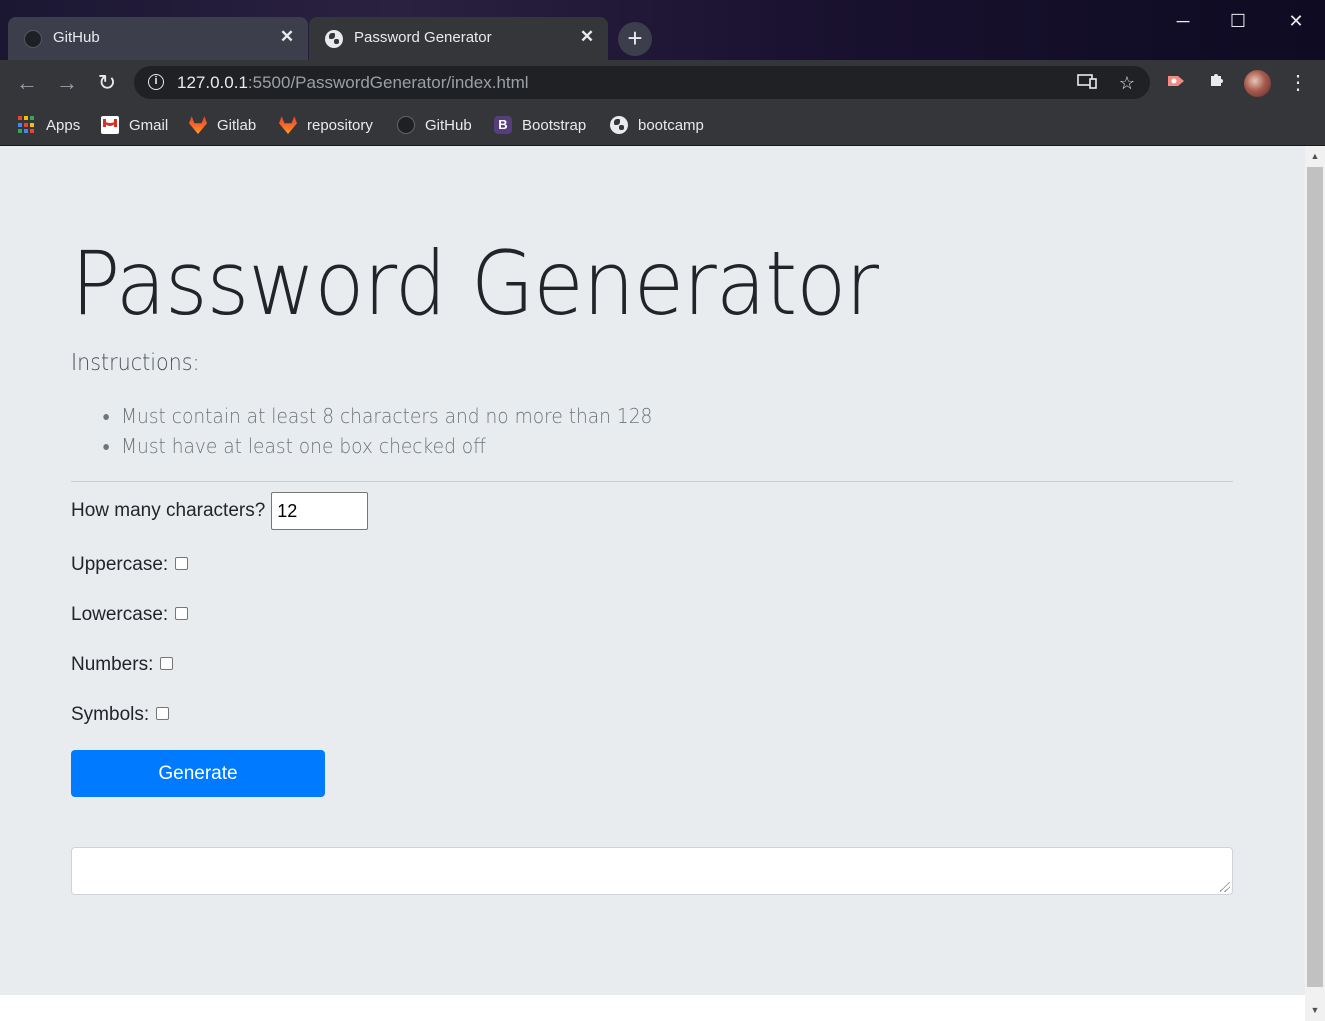  Describe the element at coordinates (388, 82) in the screenshot. I see `url-path: :5500/PasswordGenerator/index.html` at that location.